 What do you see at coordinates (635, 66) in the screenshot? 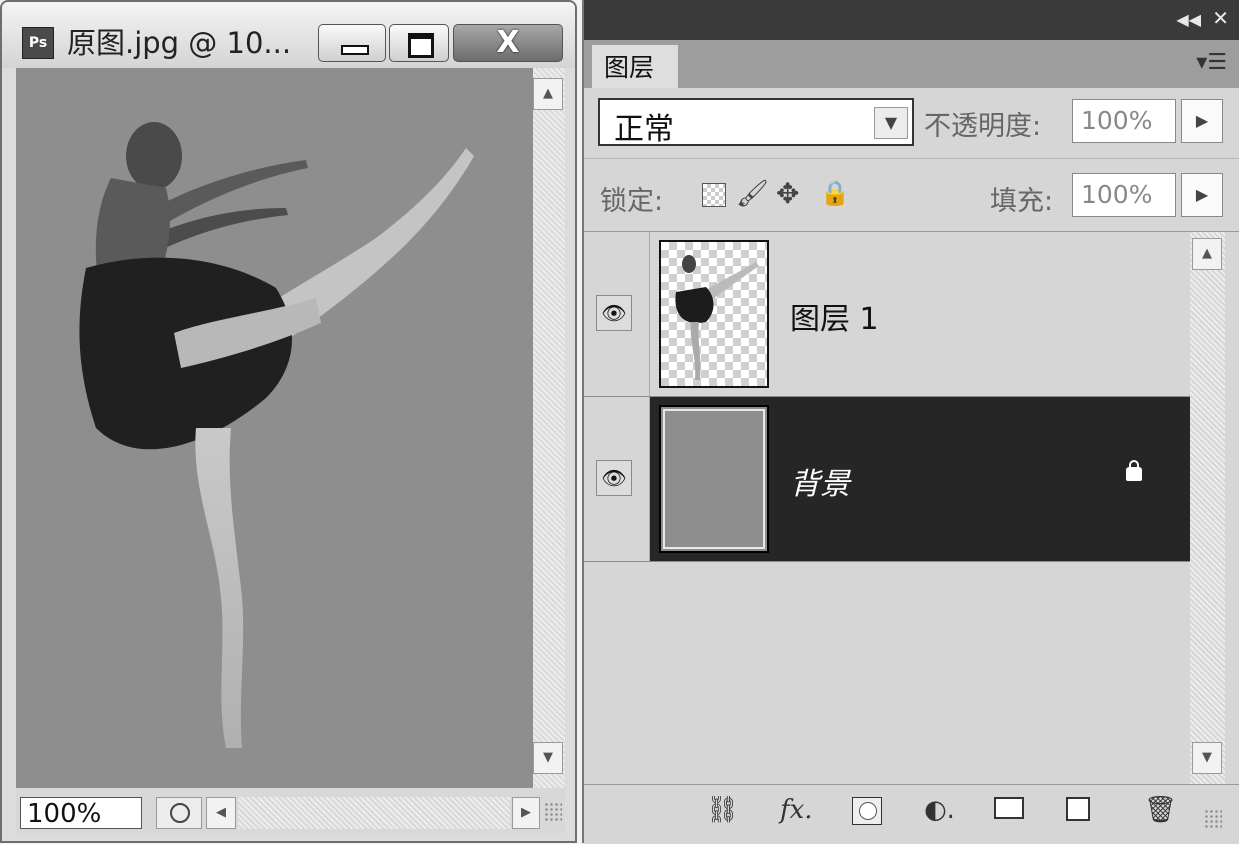
I see `tab-layers: 图层` at bounding box center [635, 66].